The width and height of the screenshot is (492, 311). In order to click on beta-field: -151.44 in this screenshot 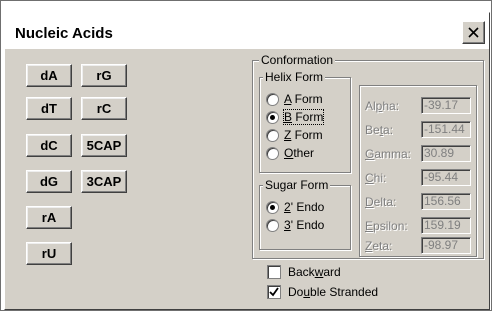, I will do `click(446, 129)`.